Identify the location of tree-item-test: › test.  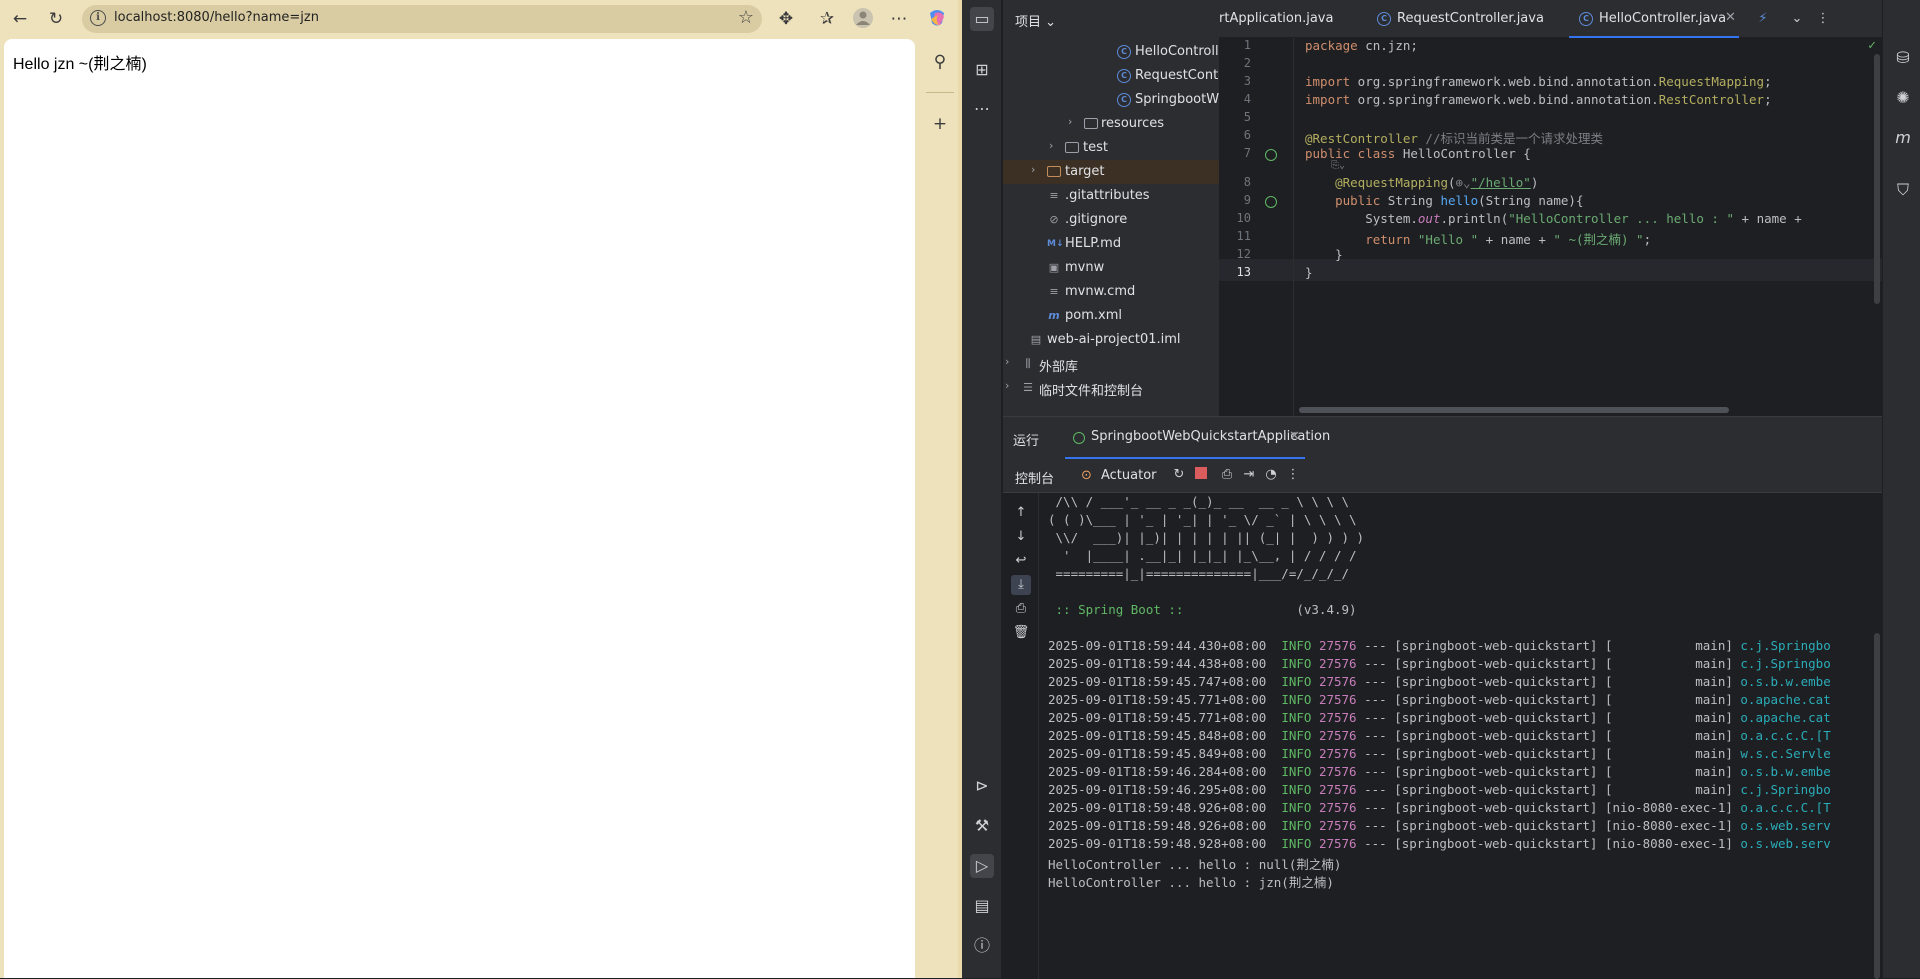
(1111, 148).